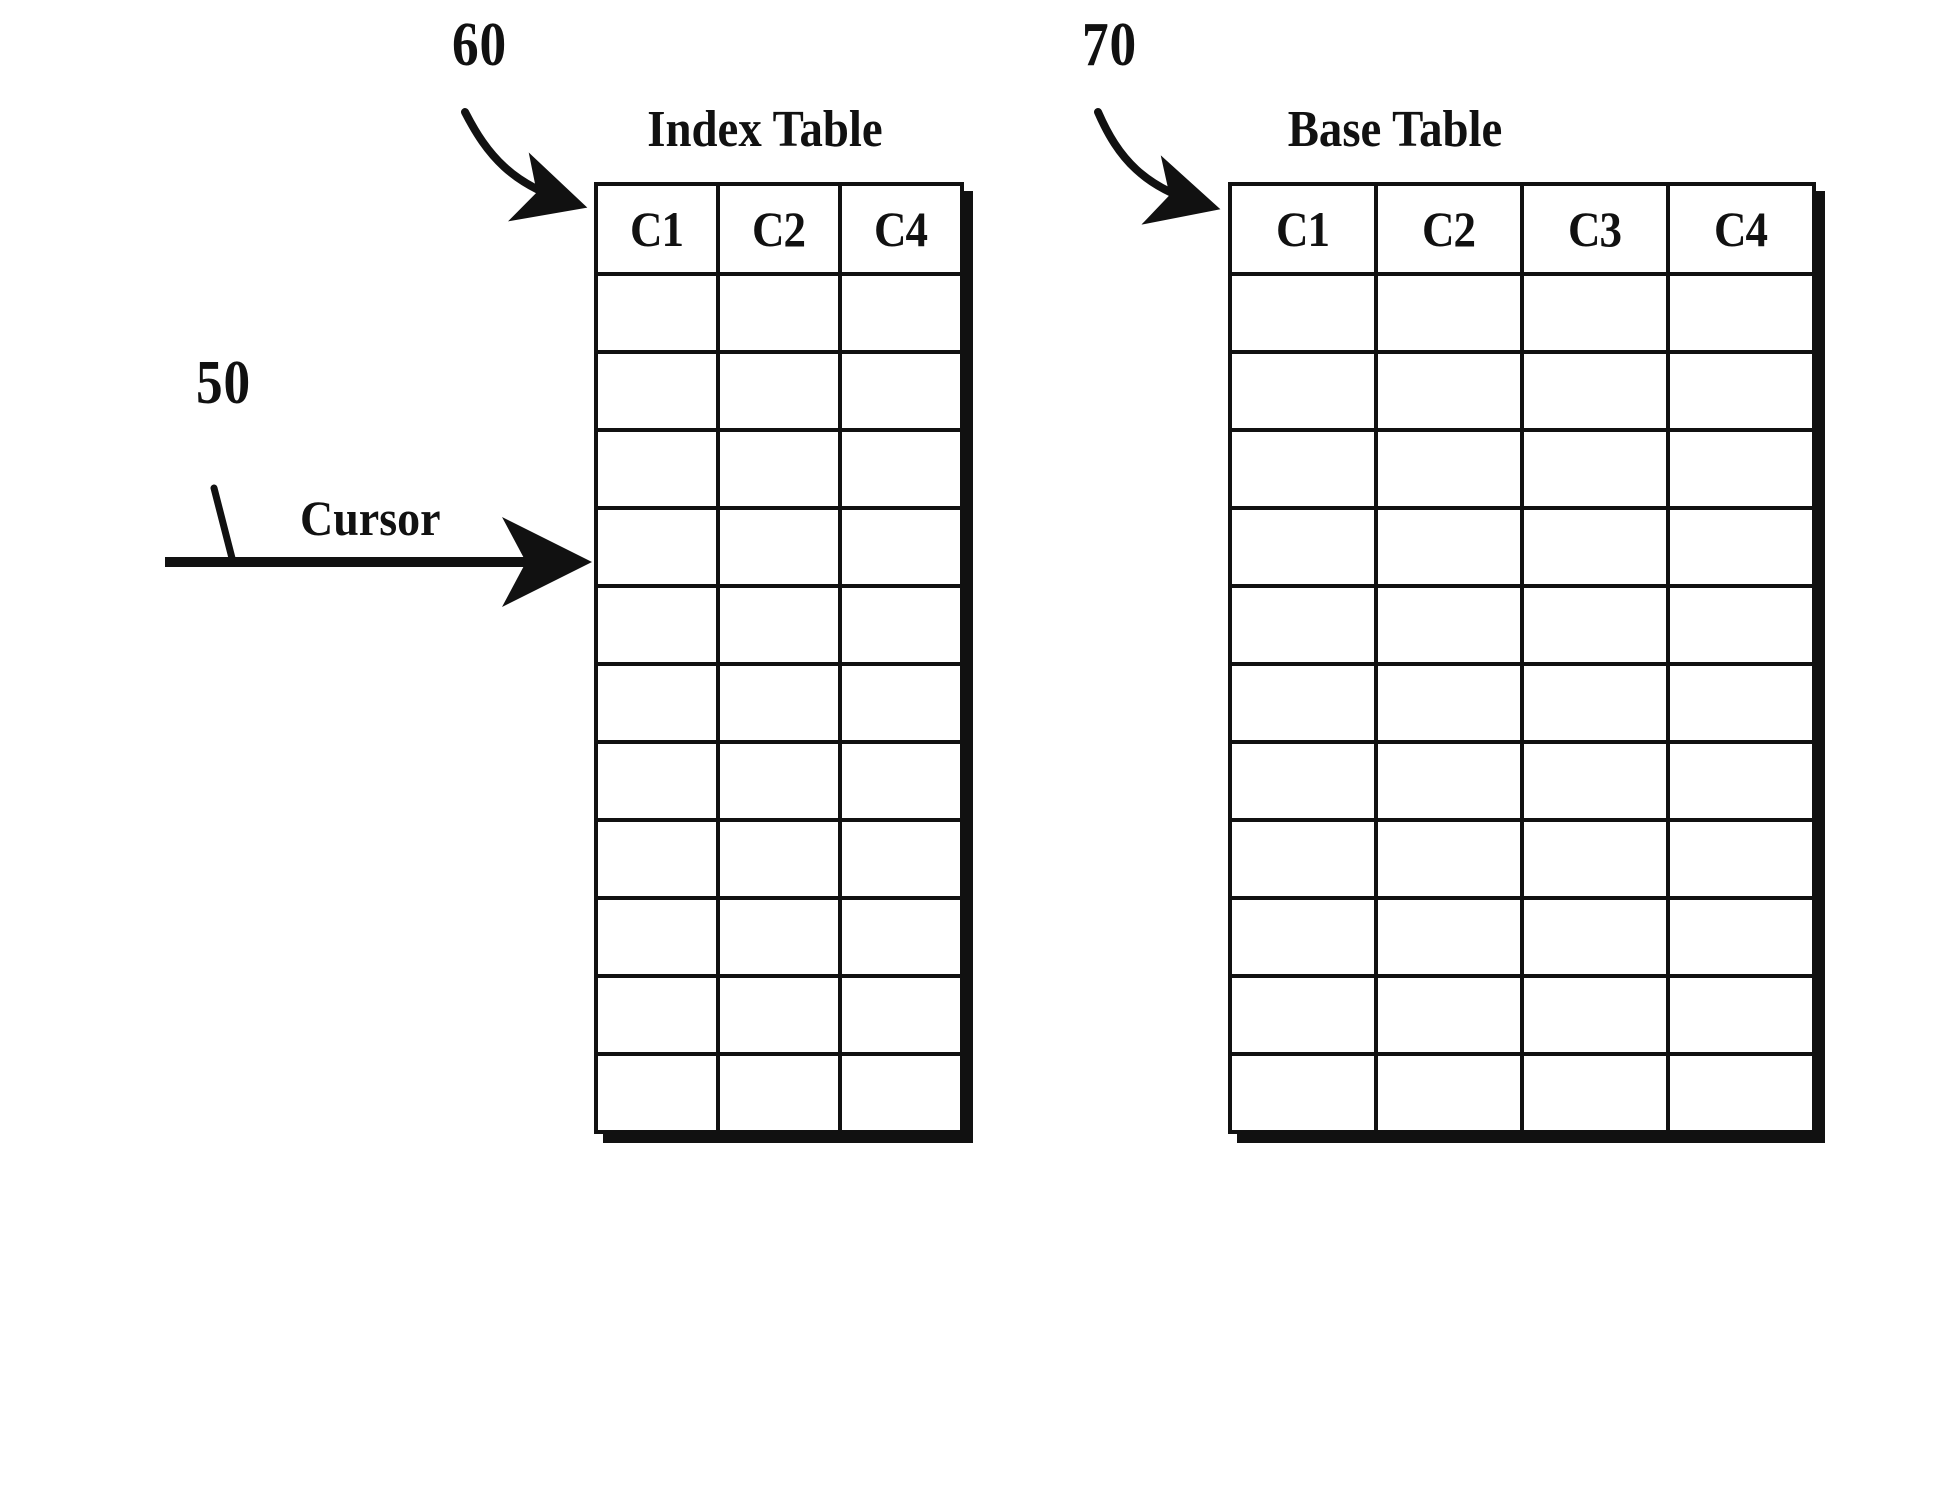  What do you see at coordinates (1110, 45) in the screenshot?
I see `reference-numeral-70: 70` at bounding box center [1110, 45].